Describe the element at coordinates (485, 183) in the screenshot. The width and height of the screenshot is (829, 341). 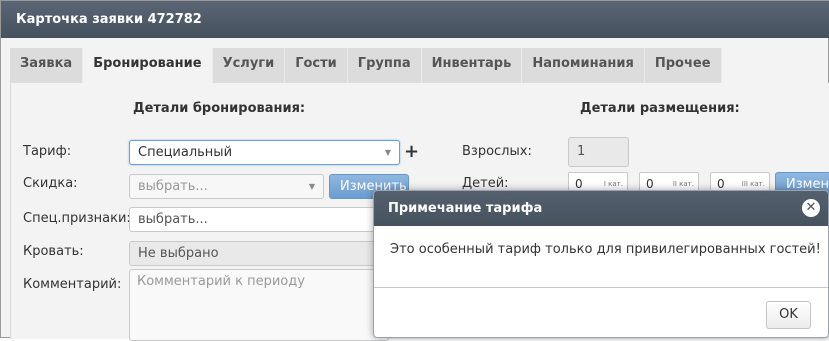
I see `children-label: Детей:` at that location.